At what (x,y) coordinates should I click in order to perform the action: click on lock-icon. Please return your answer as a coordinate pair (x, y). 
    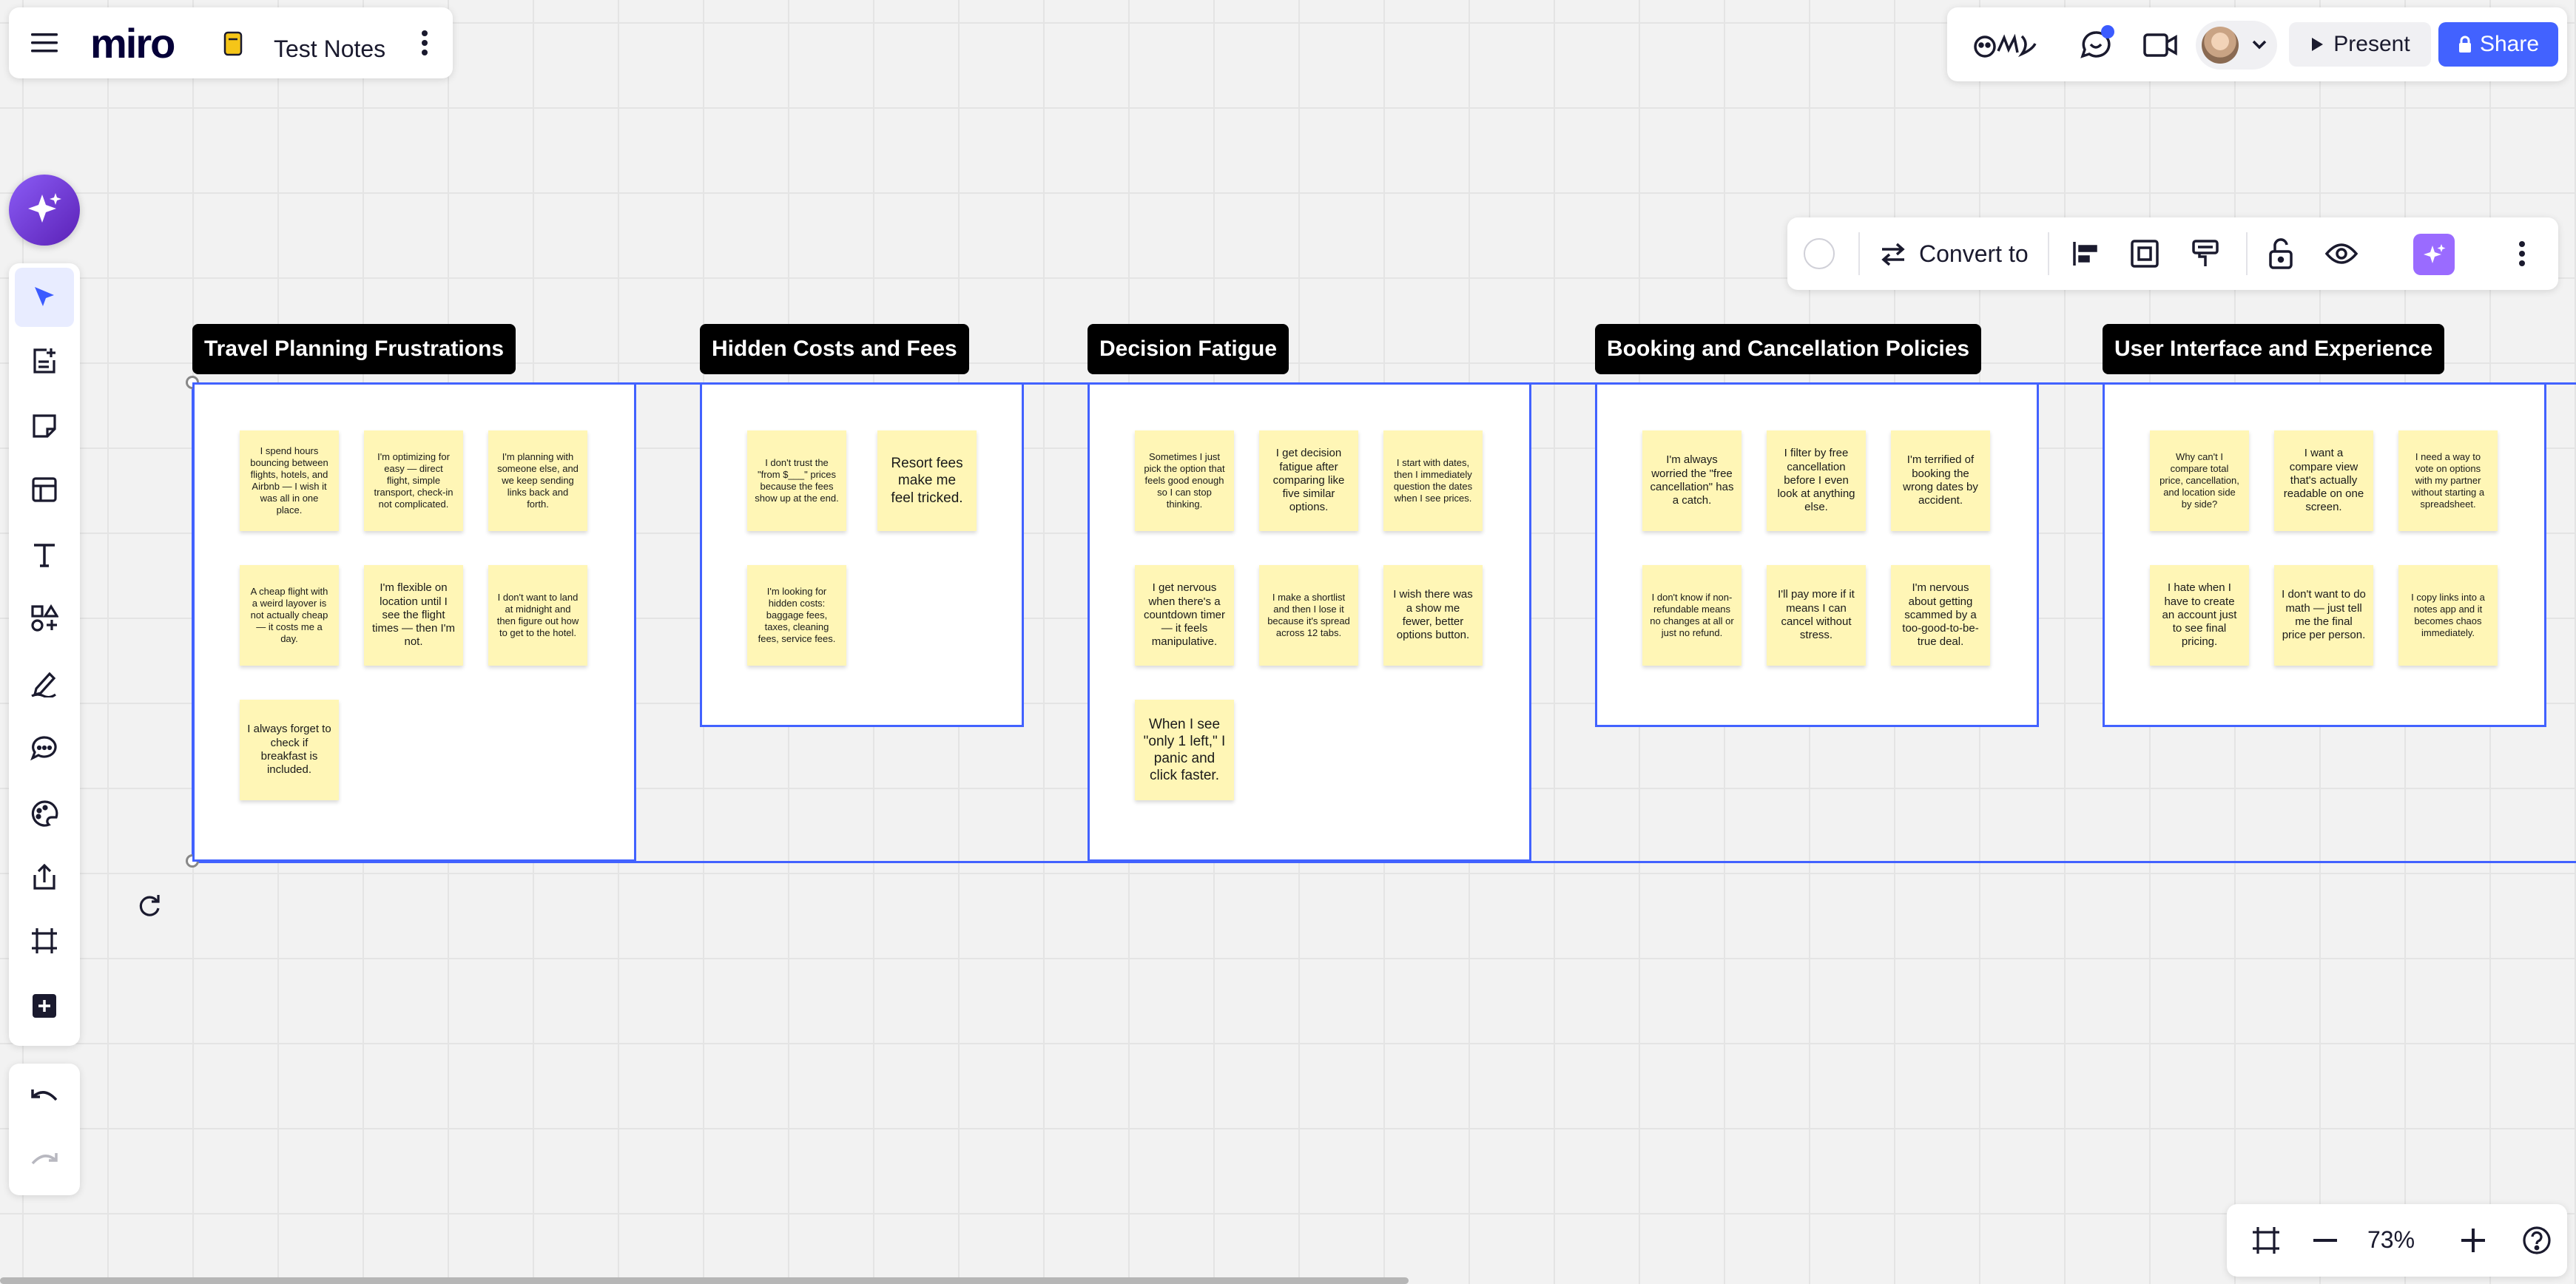
    Looking at the image, I should click on (2464, 44).